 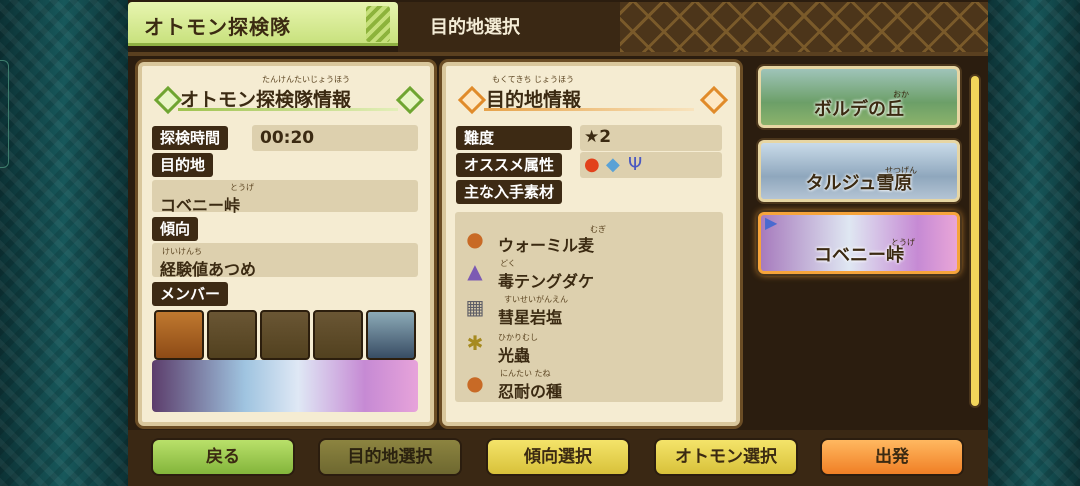 I want to click on difficulty-value: ★2, so click(x=598, y=137).